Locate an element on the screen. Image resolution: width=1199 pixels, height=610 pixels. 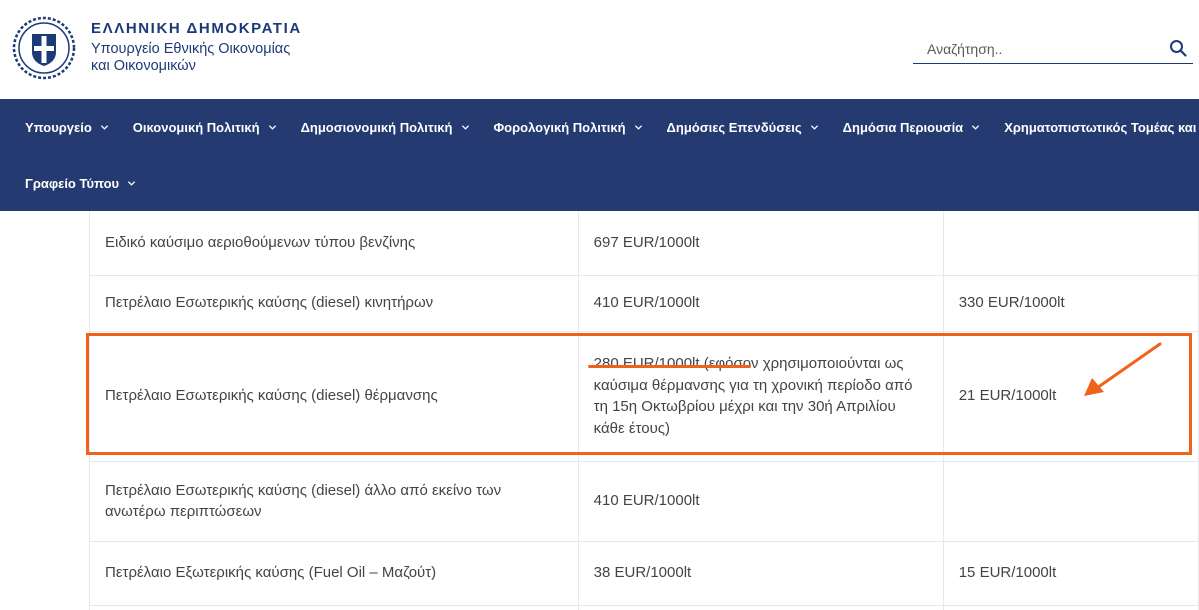
site-title: ΕΛΛΗΝΙΚΗ ΔΗΜΟΚΡΑΤΙΑ is located at coordinates (196, 28).